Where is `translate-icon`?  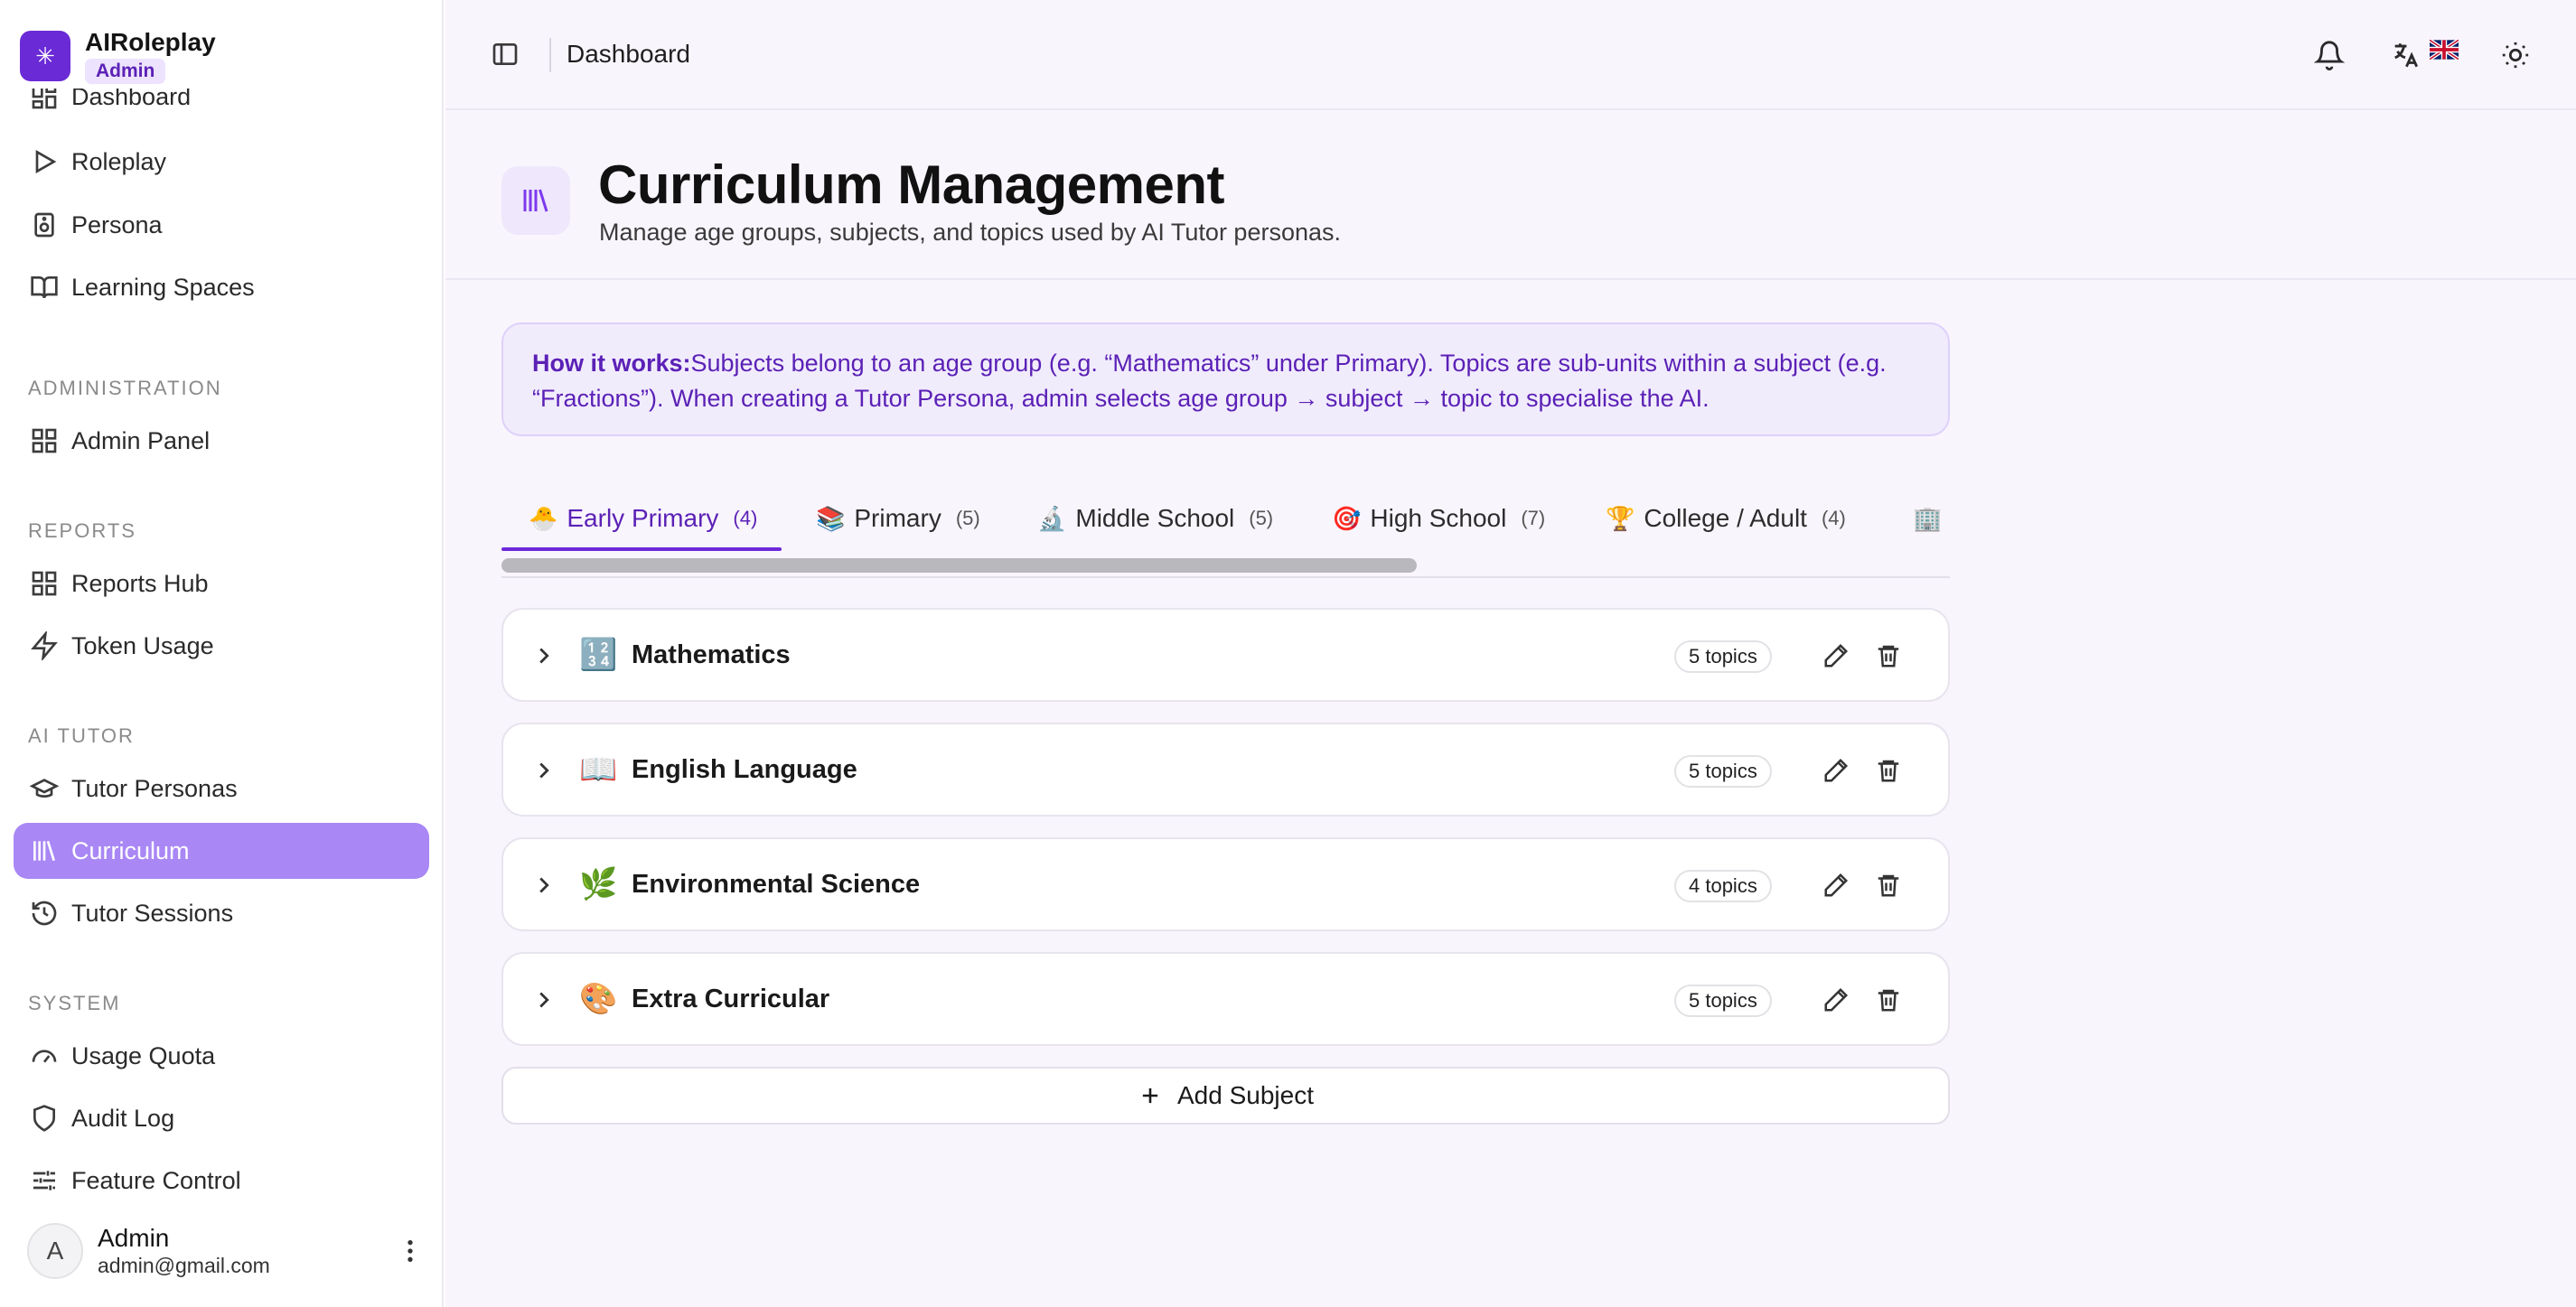 translate-icon is located at coordinates (2405, 55).